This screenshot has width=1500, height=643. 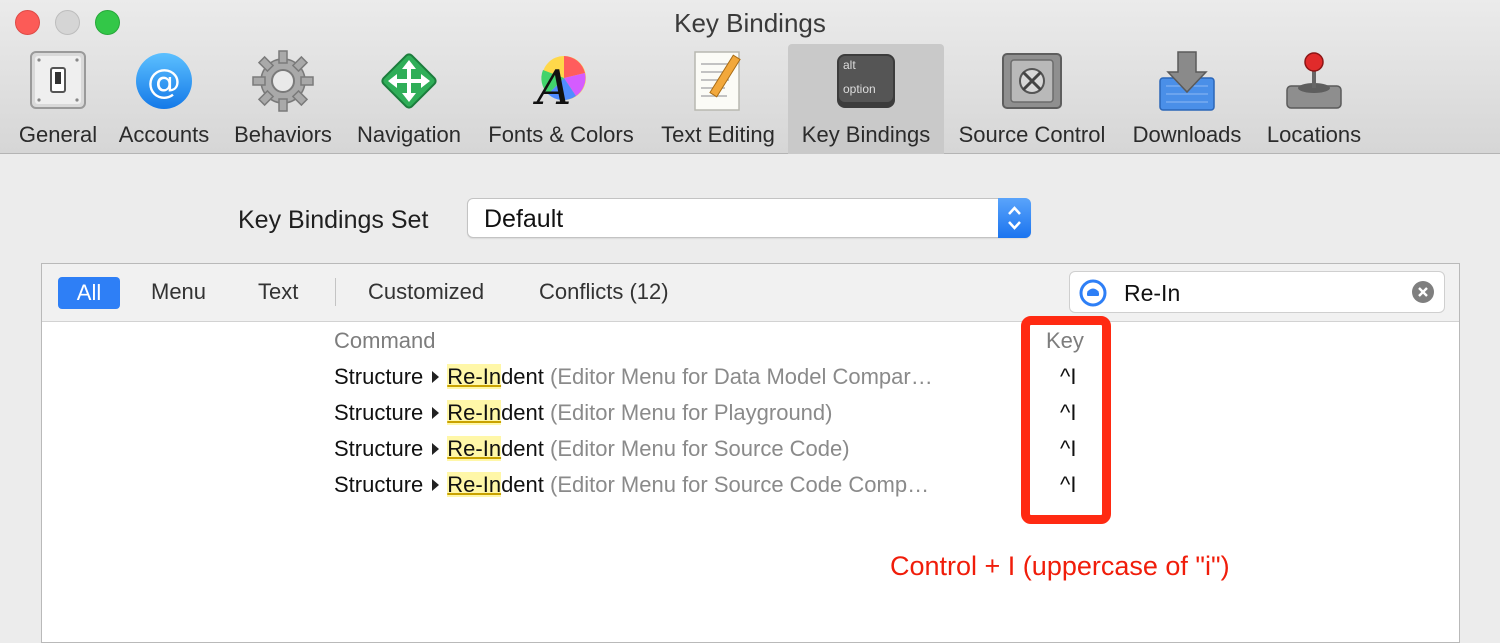 What do you see at coordinates (283, 134) in the screenshot?
I see `toolbar-tab-label: Behaviors` at bounding box center [283, 134].